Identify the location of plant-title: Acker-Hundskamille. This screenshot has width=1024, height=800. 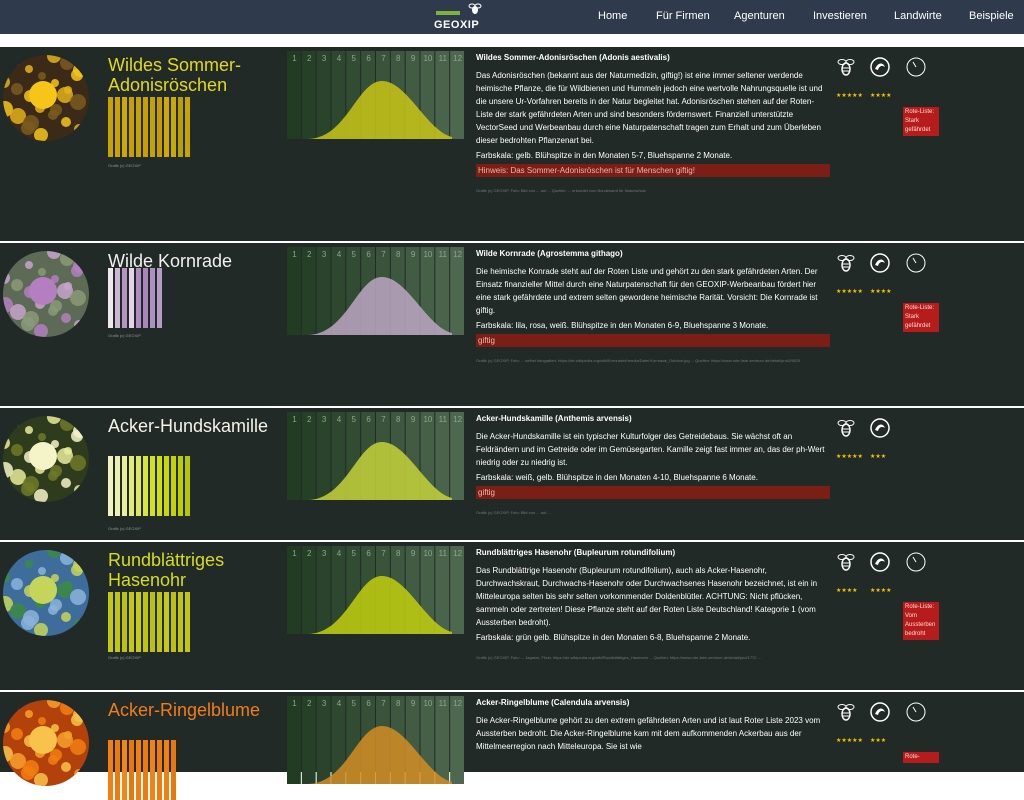
(188, 426).